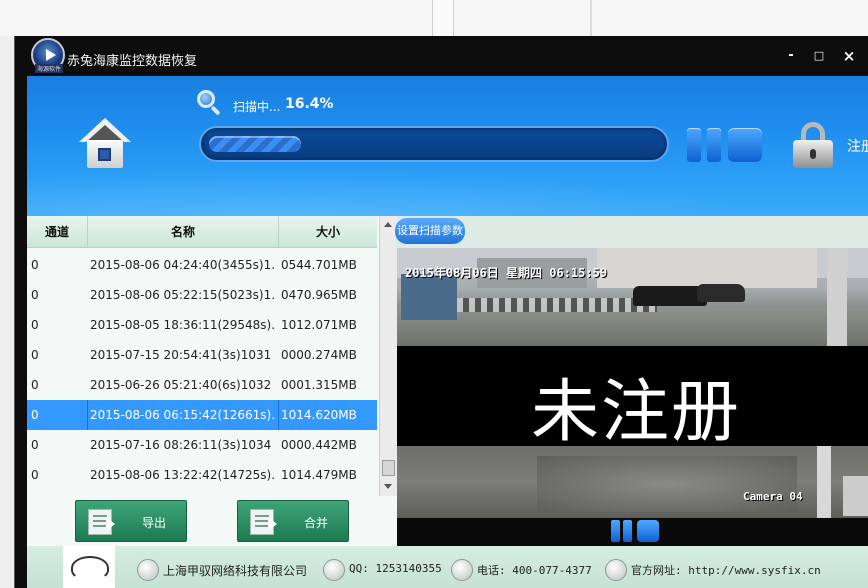  What do you see at coordinates (462, 570) in the screenshot?
I see `phone-icon` at bounding box center [462, 570].